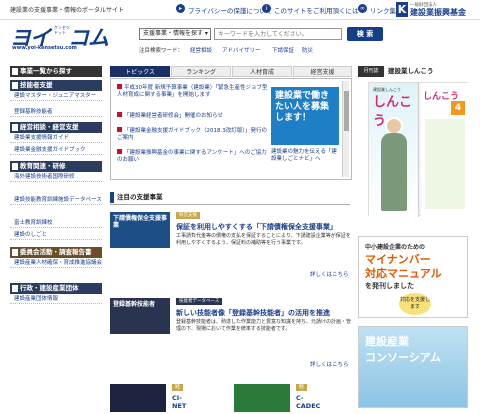 The width and height of the screenshot is (480, 414). Describe the element at coordinates (283, 50) in the screenshot. I see `keyword-link: 下請保証` at that location.